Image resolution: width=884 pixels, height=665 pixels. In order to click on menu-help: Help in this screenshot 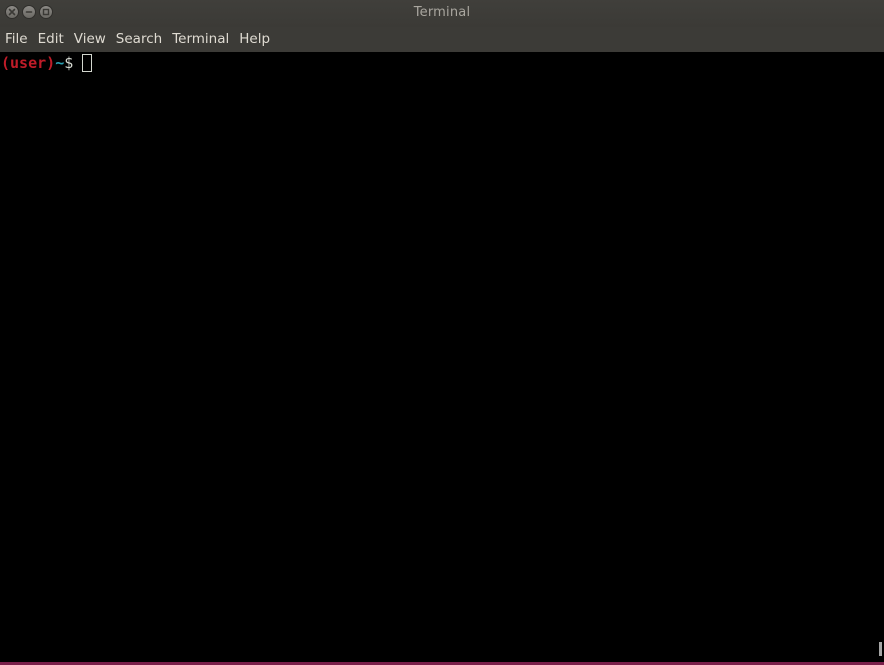, I will do `click(254, 39)`.